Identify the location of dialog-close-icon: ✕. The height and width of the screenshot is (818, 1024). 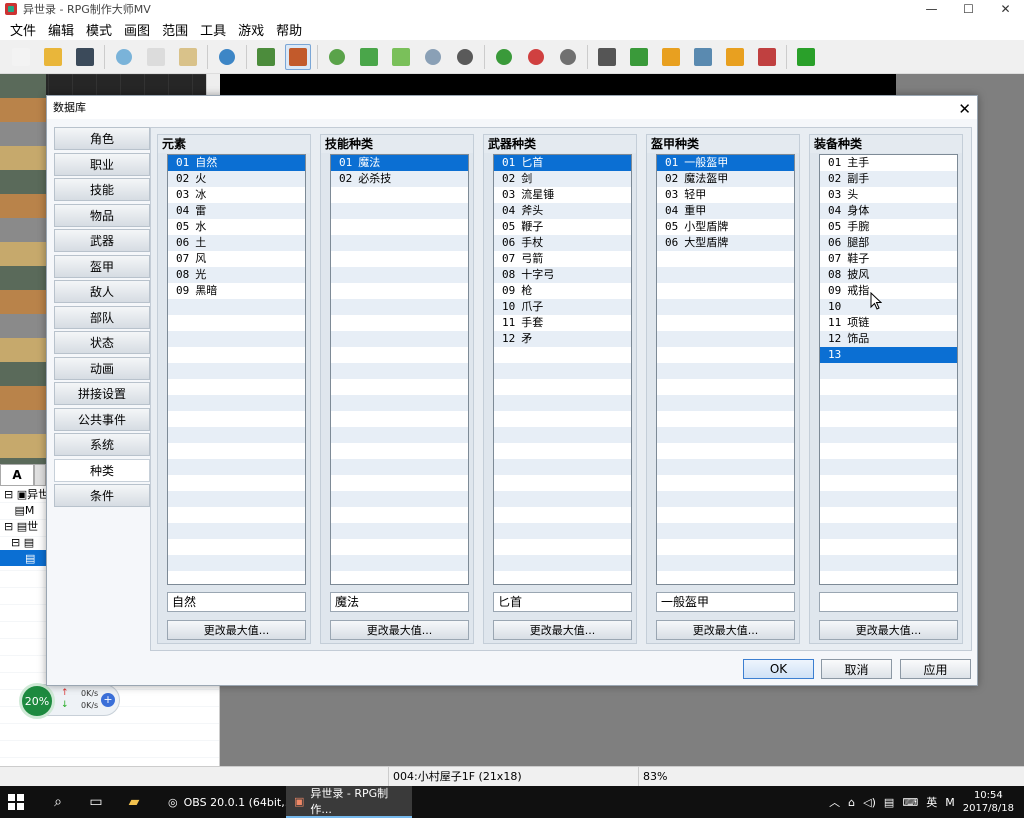
(964, 109).